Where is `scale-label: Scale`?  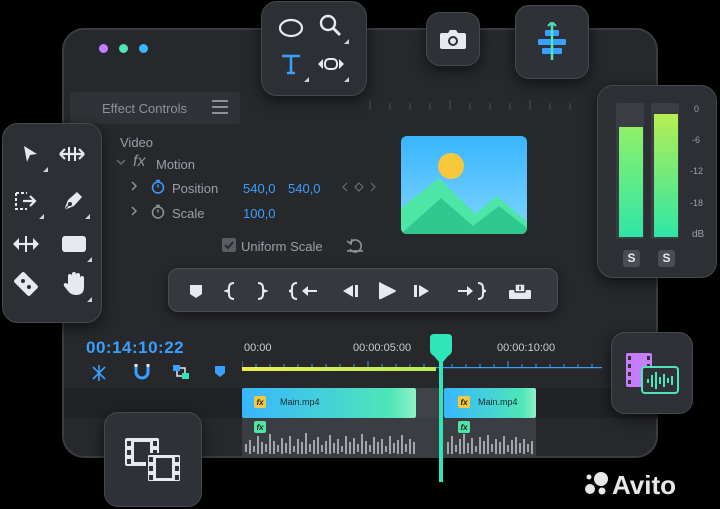
scale-label: Scale is located at coordinates (188, 213).